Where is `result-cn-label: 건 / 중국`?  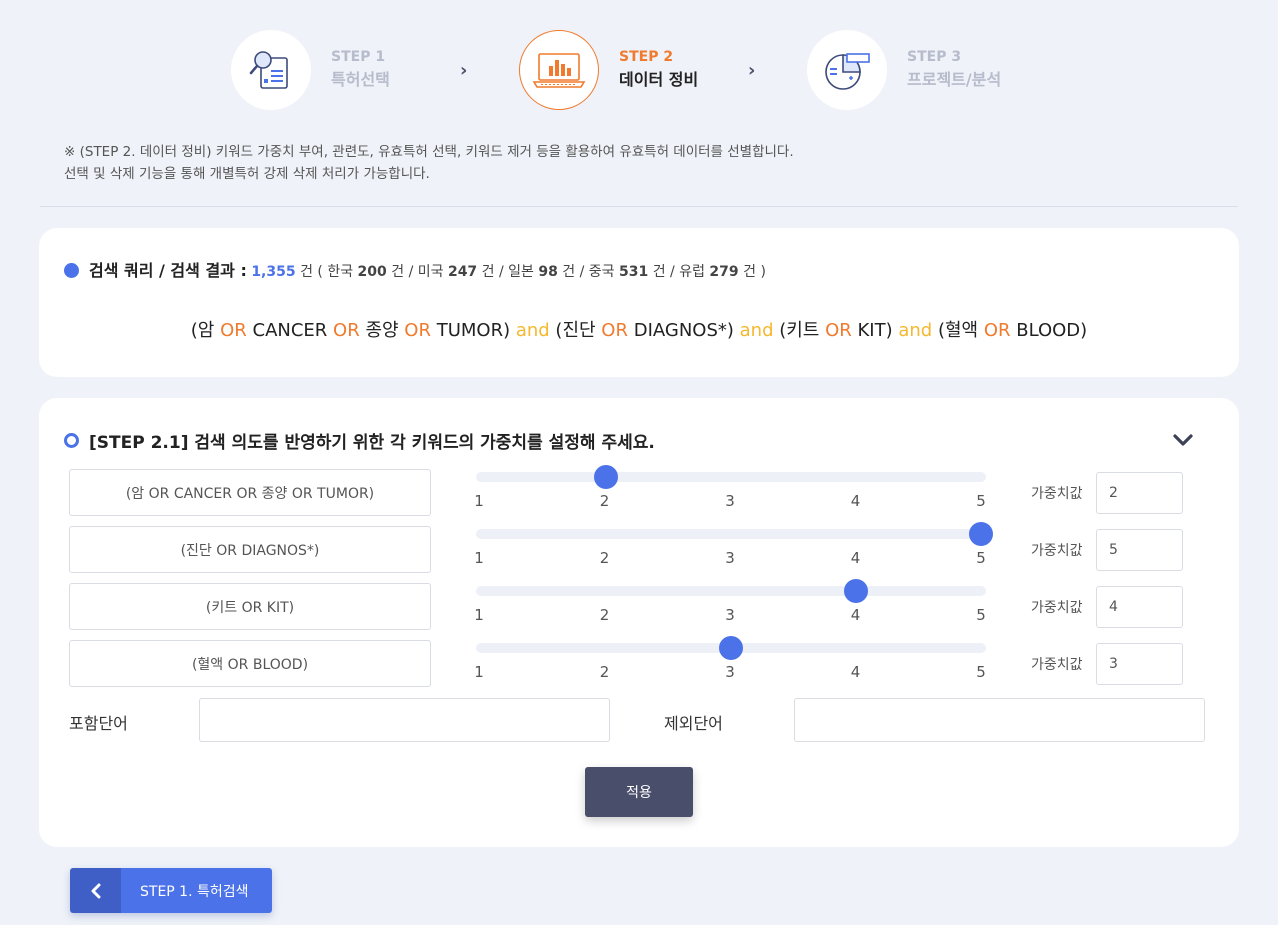
result-cn-label: 건 / 중국 is located at coordinates (588, 272).